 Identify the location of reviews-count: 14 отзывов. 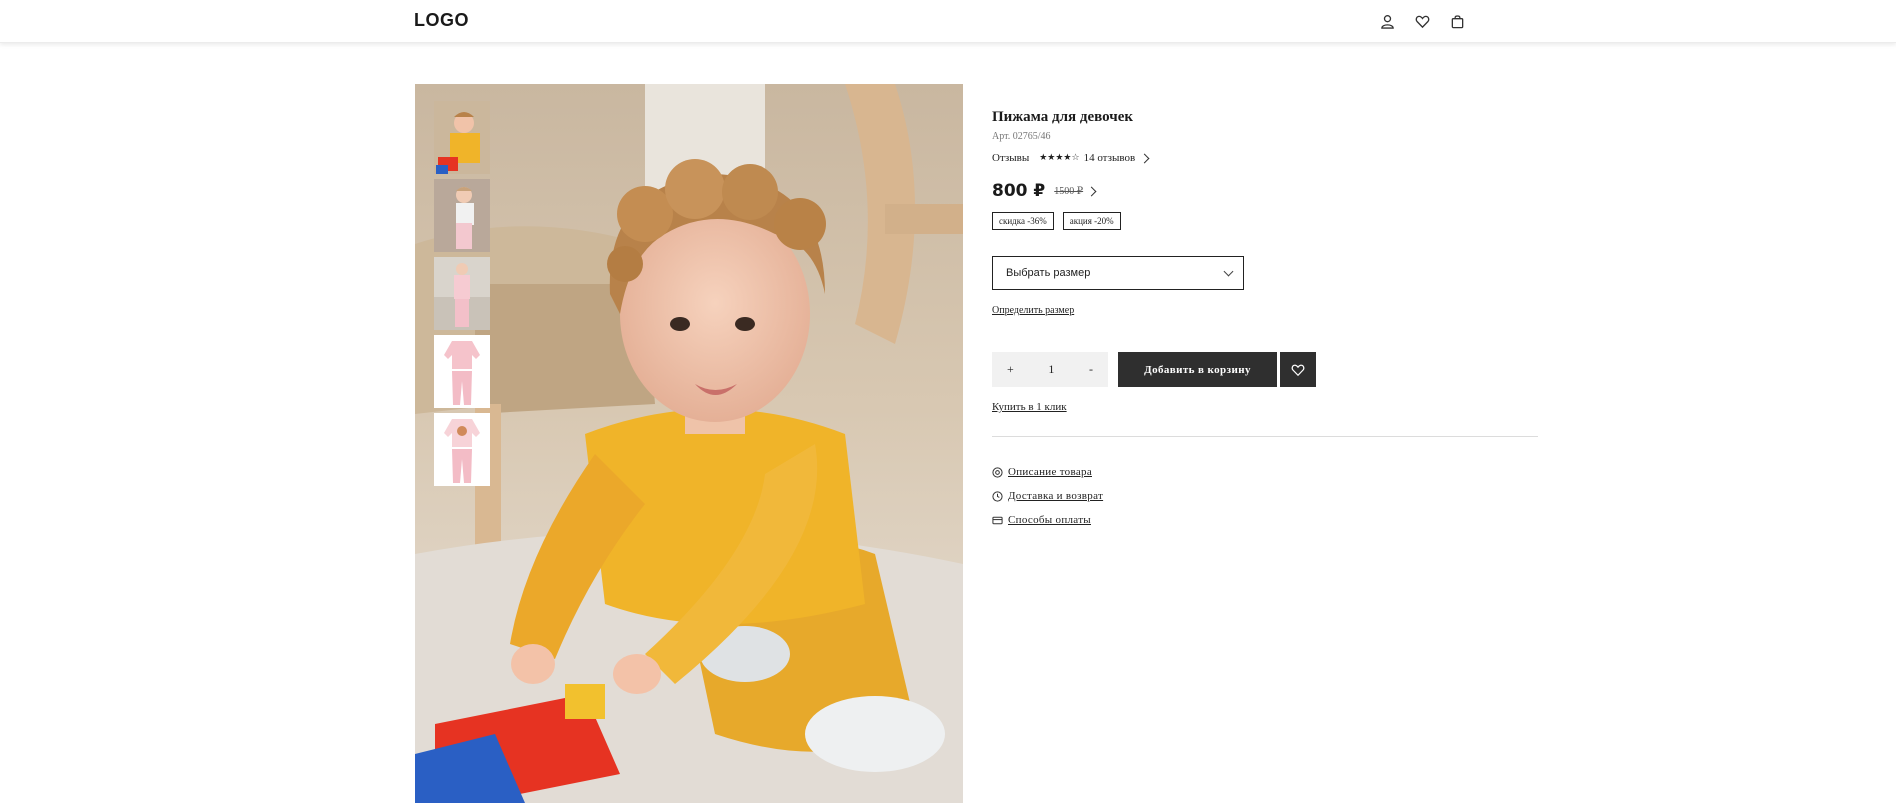
(1110, 158).